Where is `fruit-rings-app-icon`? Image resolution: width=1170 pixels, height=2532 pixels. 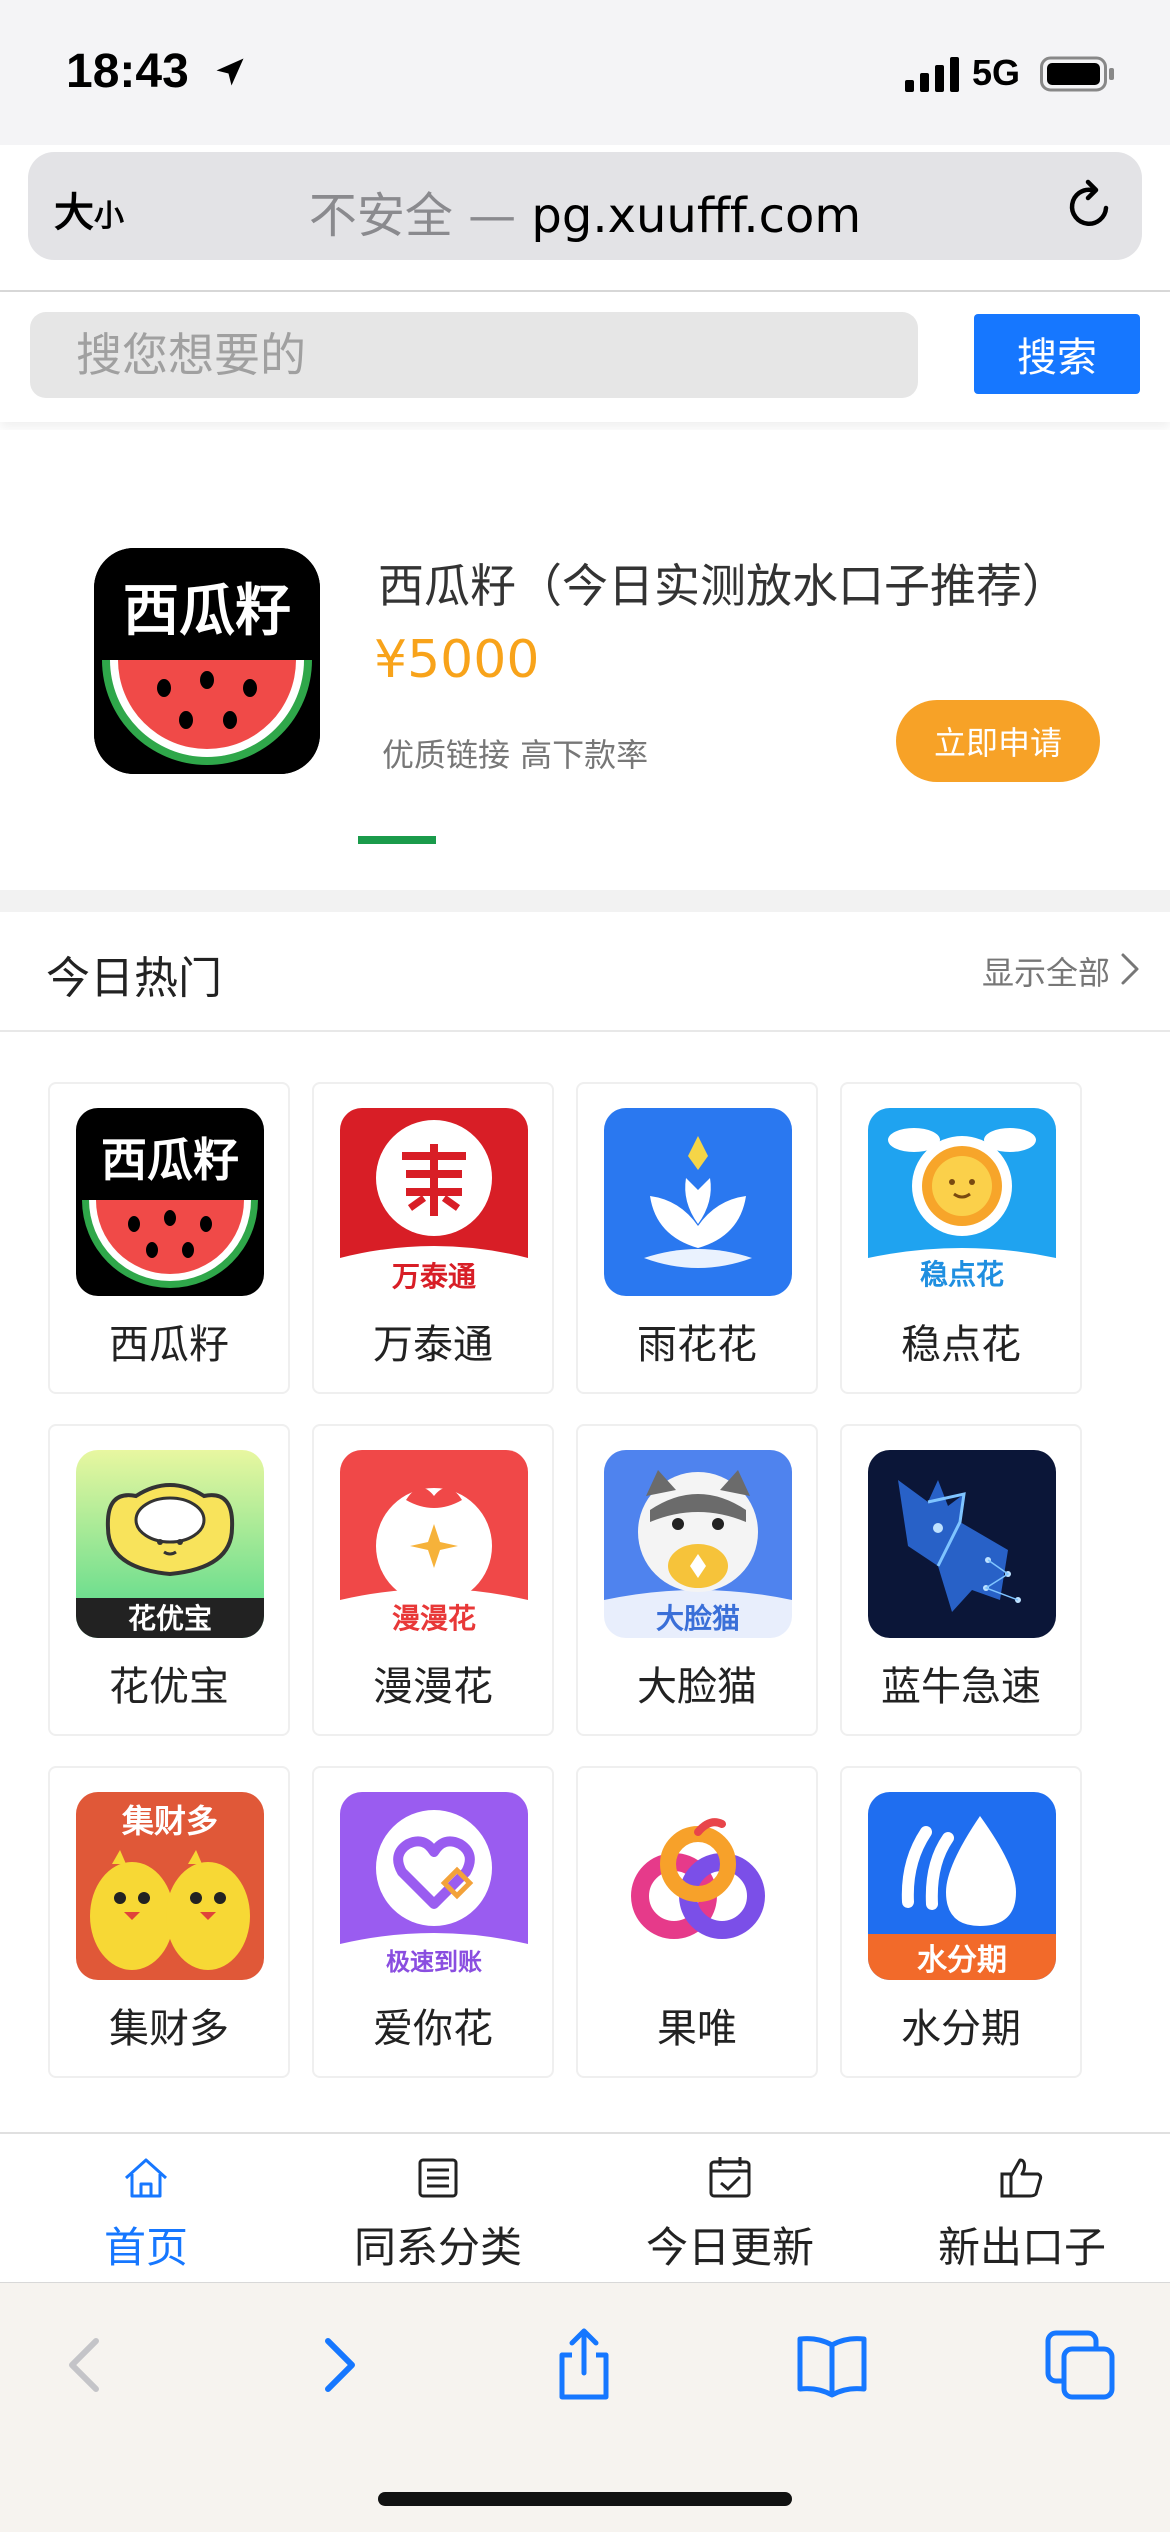 fruit-rings-app-icon is located at coordinates (698, 1886).